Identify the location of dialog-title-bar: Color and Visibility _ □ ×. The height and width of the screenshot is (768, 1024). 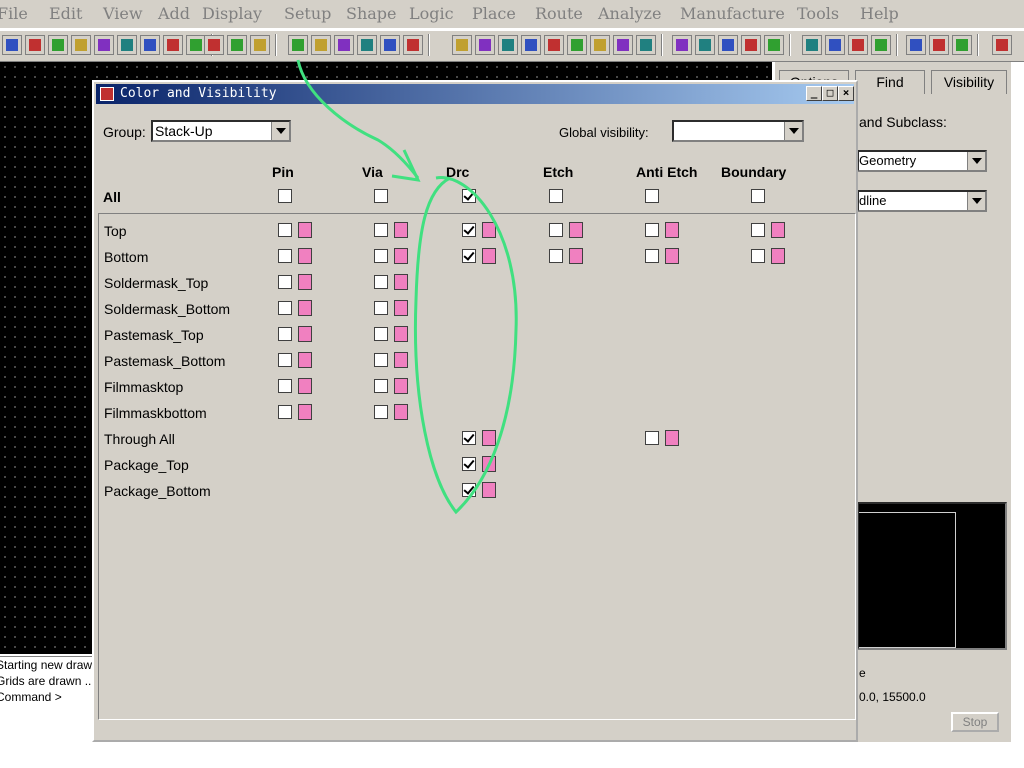
(475, 94).